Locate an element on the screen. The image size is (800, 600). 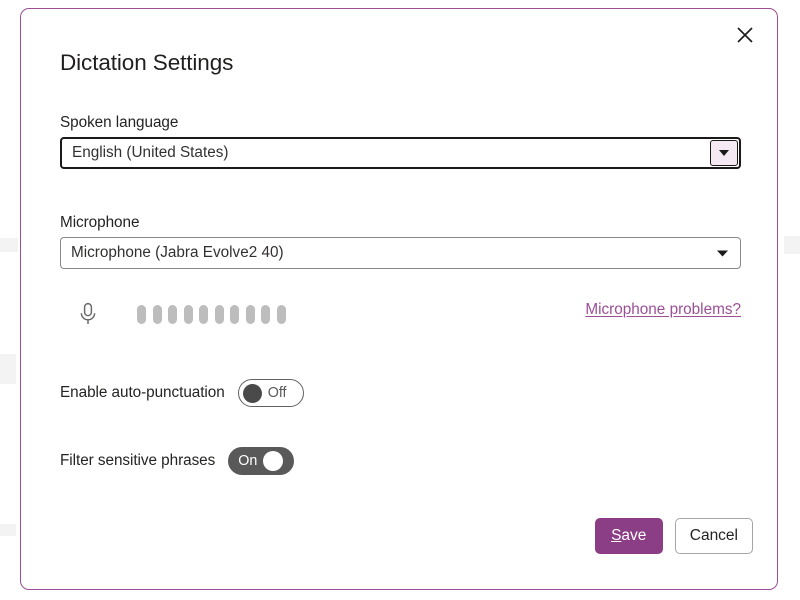
filter-sensitive-state: On is located at coordinates (248, 461).